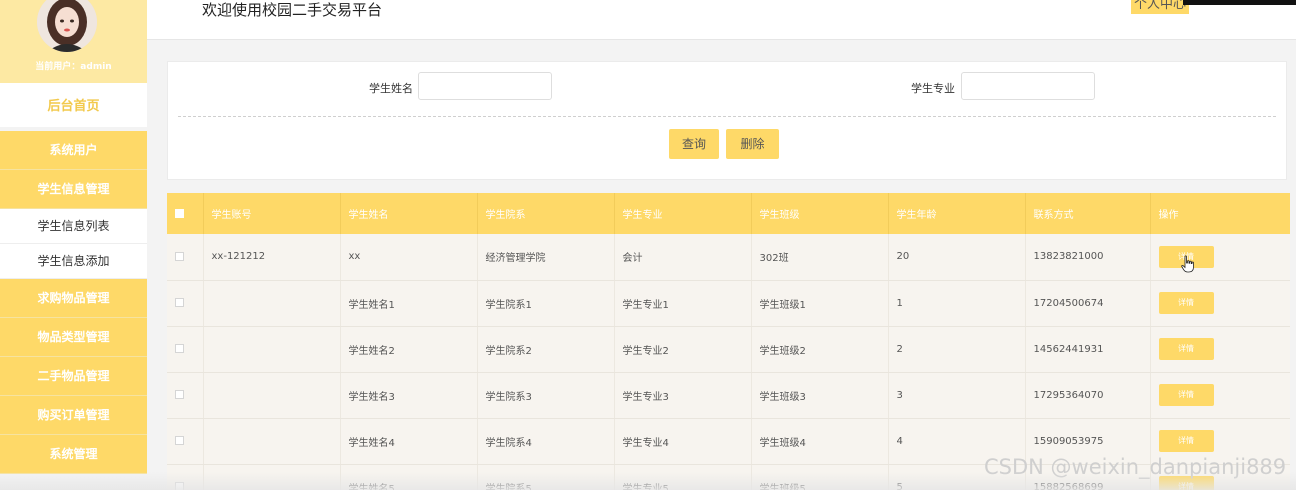 The image size is (1296, 490). Describe the element at coordinates (957, 349) in the screenshot. I see `table-cell: 2` at that location.